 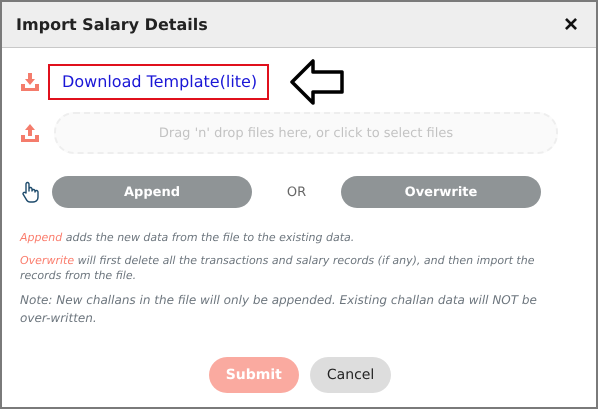 What do you see at coordinates (30, 192) in the screenshot?
I see `pointer-hand-icon` at bounding box center [30, 192].